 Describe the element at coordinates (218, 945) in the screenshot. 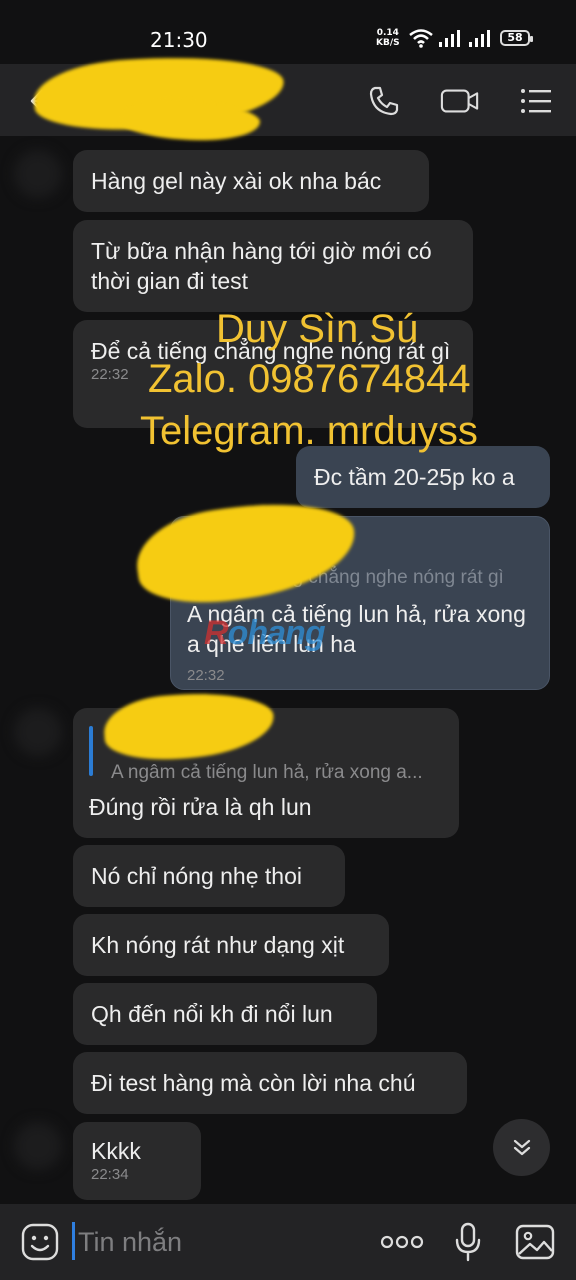

I see `message-text: Kh nóng rát như dạng xịt` at that location.